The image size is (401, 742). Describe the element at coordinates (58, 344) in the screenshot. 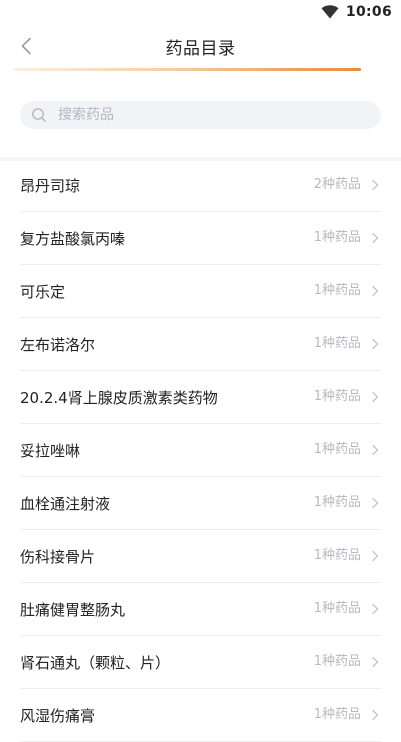

I see `list-item-name: 左布诺洛尔` at that location.